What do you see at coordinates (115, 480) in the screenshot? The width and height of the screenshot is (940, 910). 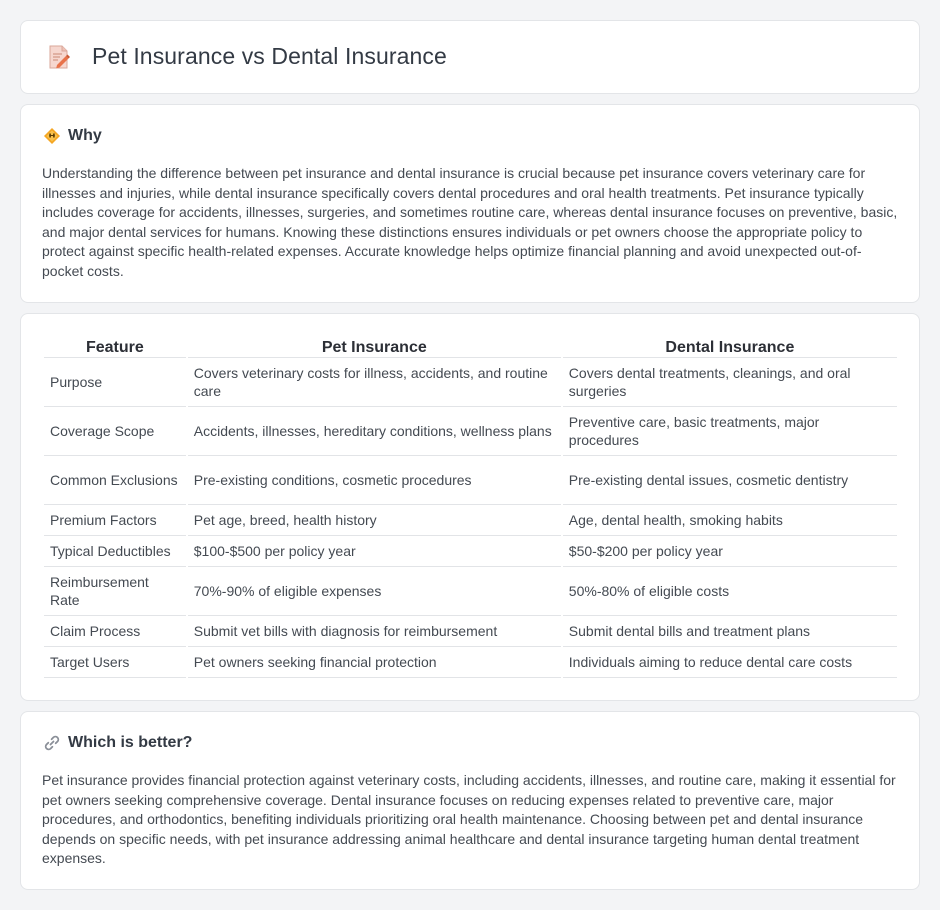 I see `feature-cell: Common Exclusions` at bounding box center [115, 480].